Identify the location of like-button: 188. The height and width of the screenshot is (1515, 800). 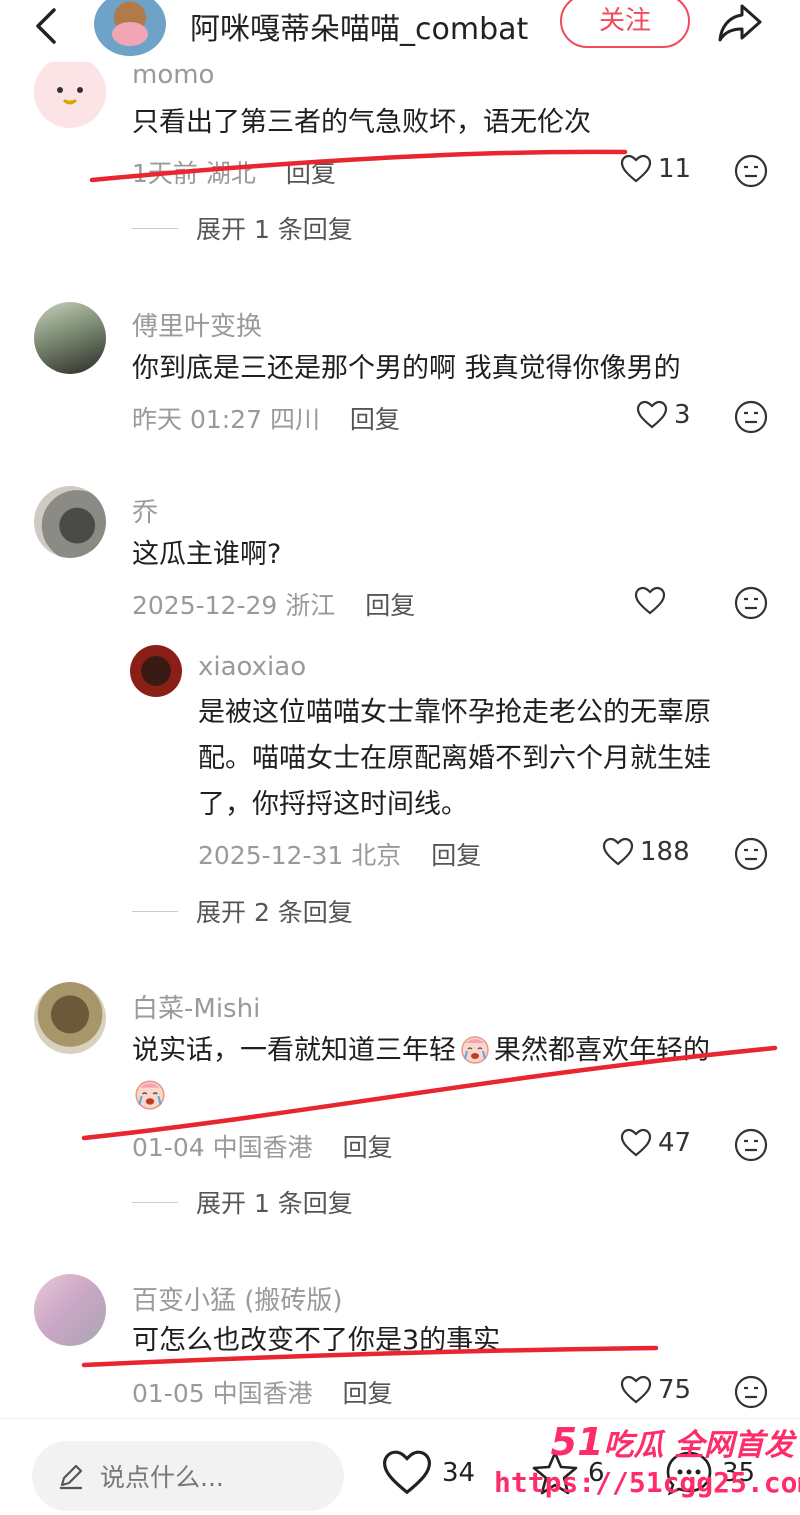
(646, 852).